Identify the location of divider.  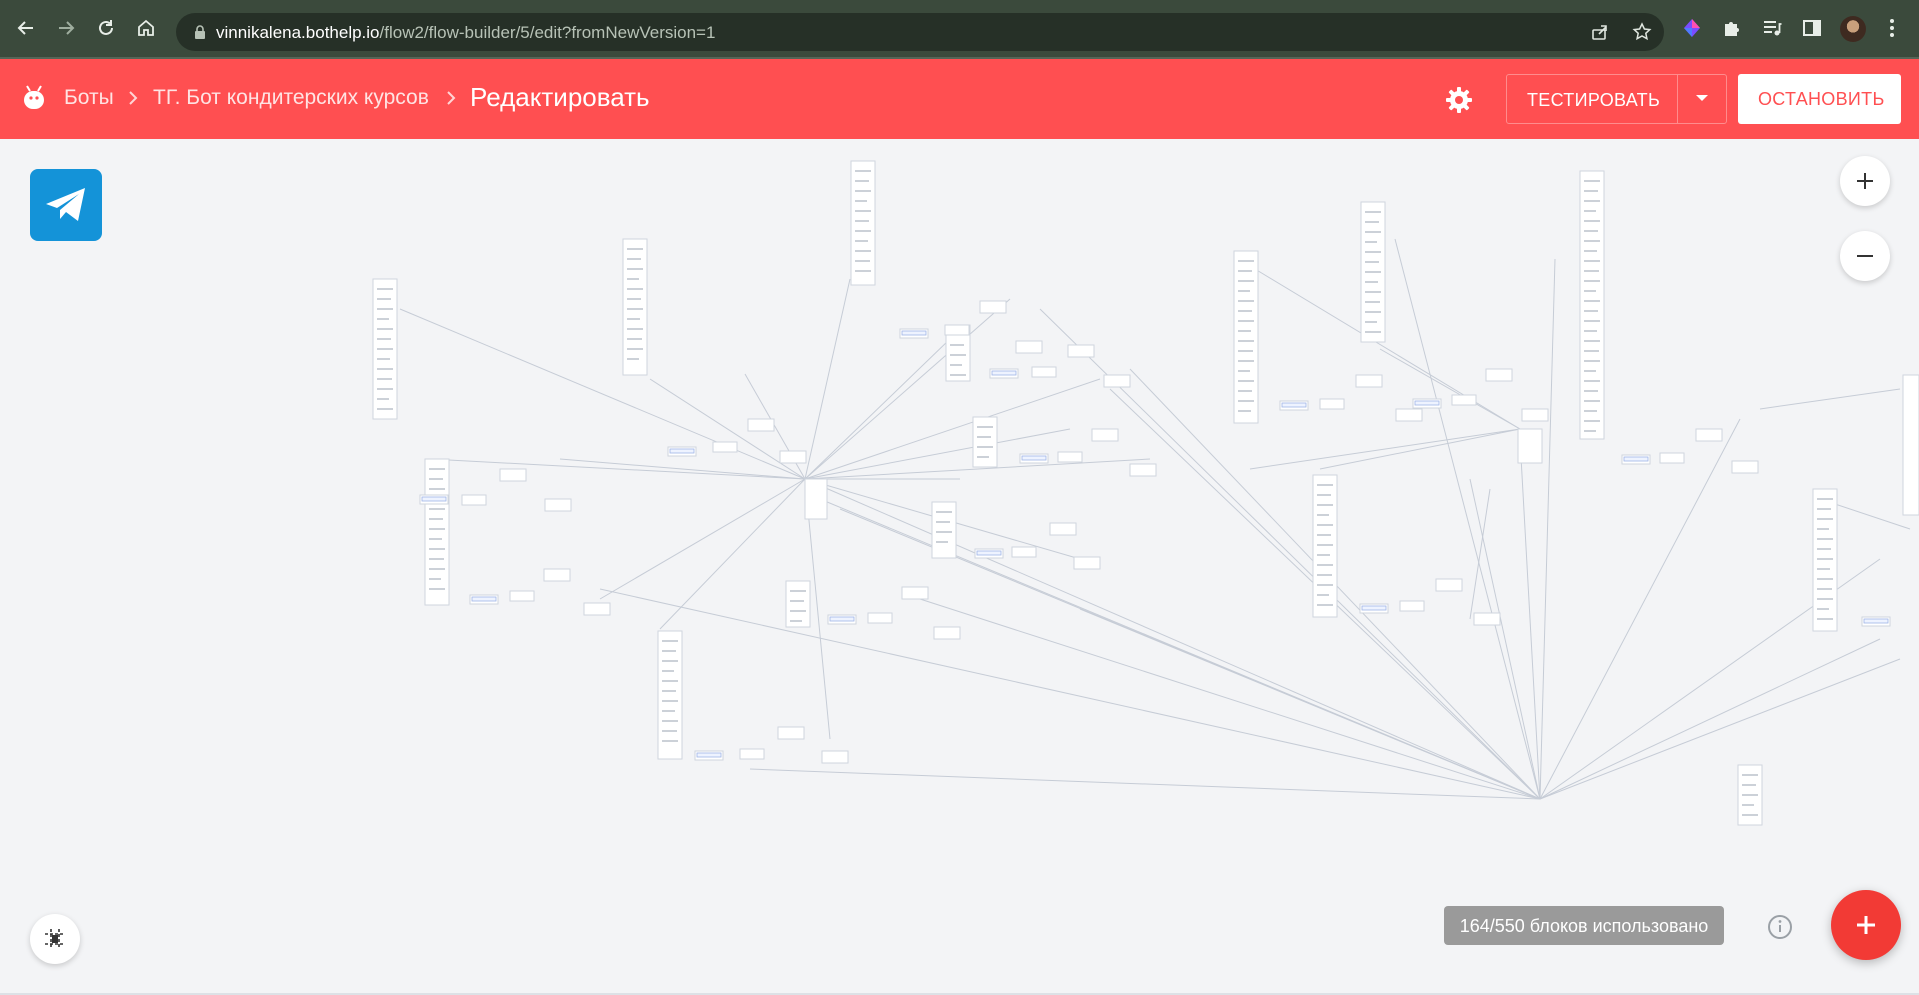
(1677, 99).